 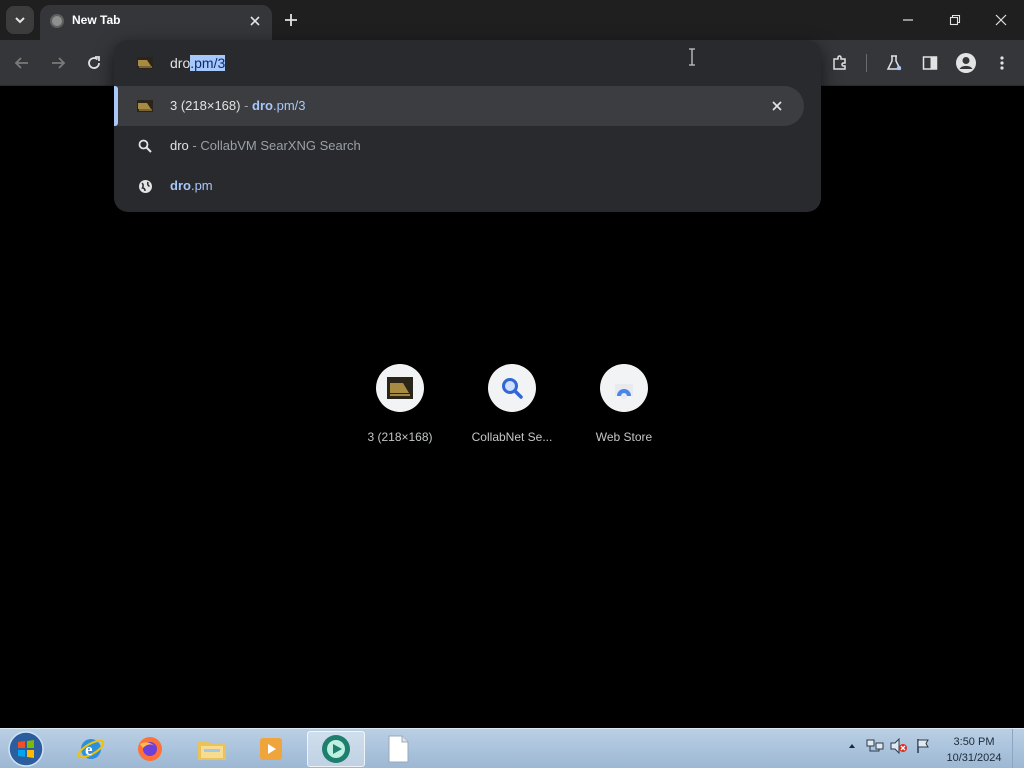 What do you see at coordinates (467, 146) in the screenshot?
I see `suggestion-item-search: dro - CollabVM SearXNG Search` at bounding box center [467, 146].